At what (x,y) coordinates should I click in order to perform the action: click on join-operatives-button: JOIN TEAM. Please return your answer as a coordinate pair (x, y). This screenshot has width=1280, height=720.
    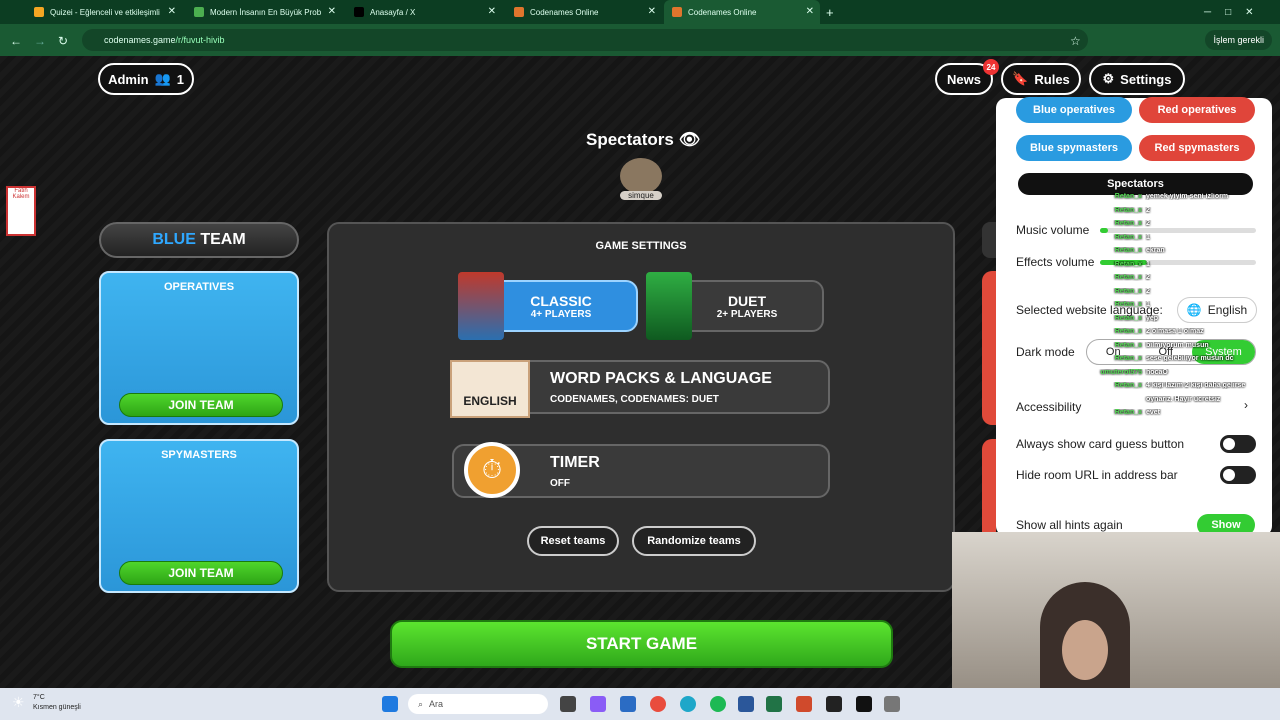
    Looking at the image, I should click on (201, 405).